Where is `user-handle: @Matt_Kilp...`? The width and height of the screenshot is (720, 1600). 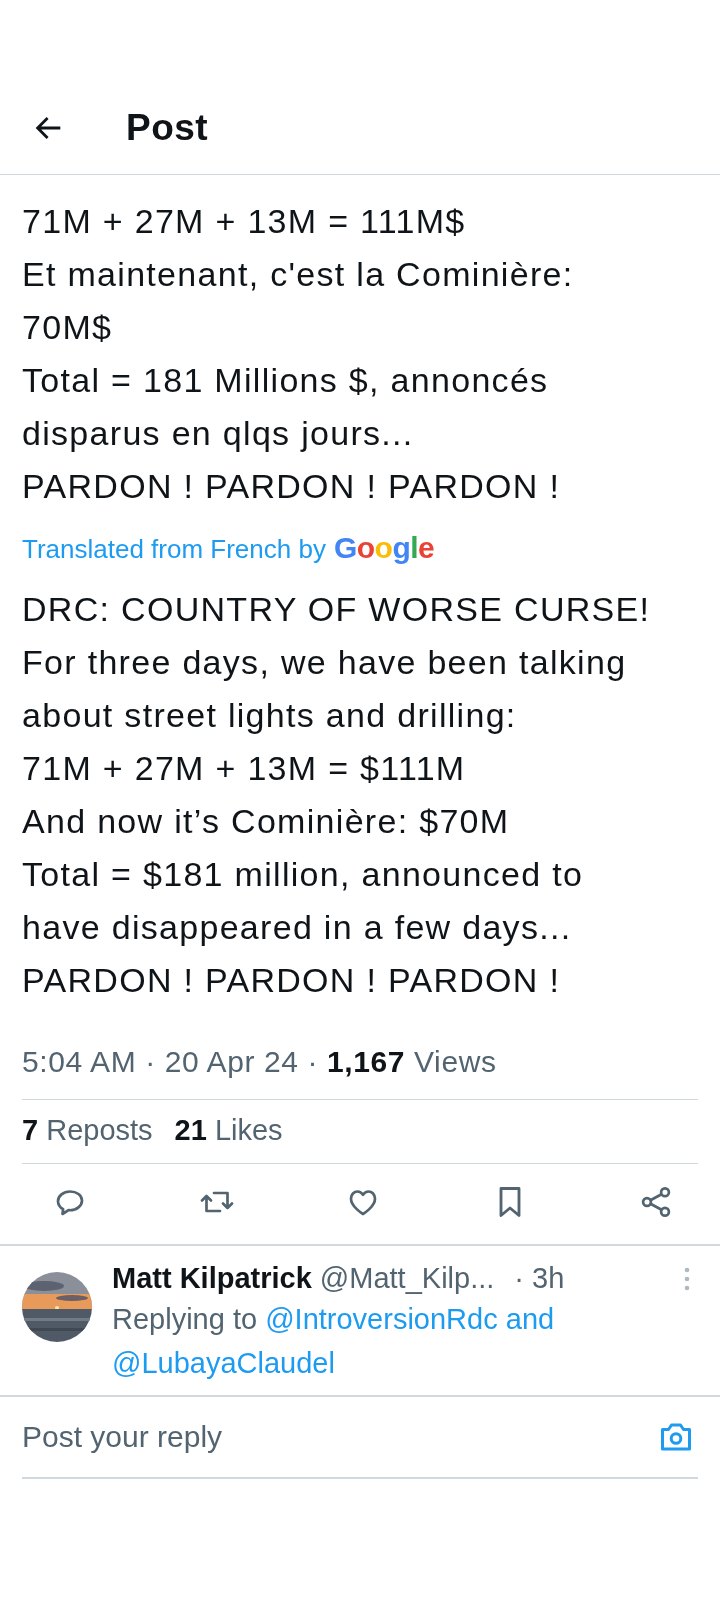 user-handle: @Matt_Kilp... is located at coordinates (407, 1278).